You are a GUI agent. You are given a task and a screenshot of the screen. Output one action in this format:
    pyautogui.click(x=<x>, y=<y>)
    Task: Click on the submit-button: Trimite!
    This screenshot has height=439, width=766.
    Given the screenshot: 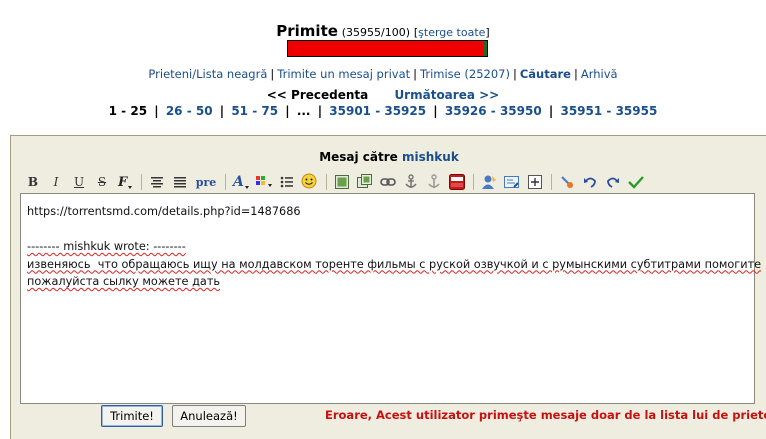 What is the action you would take?
    pyautogui.click(x=132, y=416)
    